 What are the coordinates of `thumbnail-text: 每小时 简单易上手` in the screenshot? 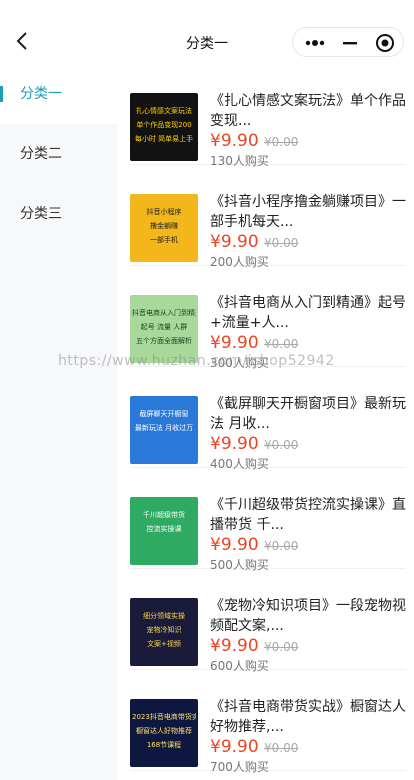 It's located at (164, 139).